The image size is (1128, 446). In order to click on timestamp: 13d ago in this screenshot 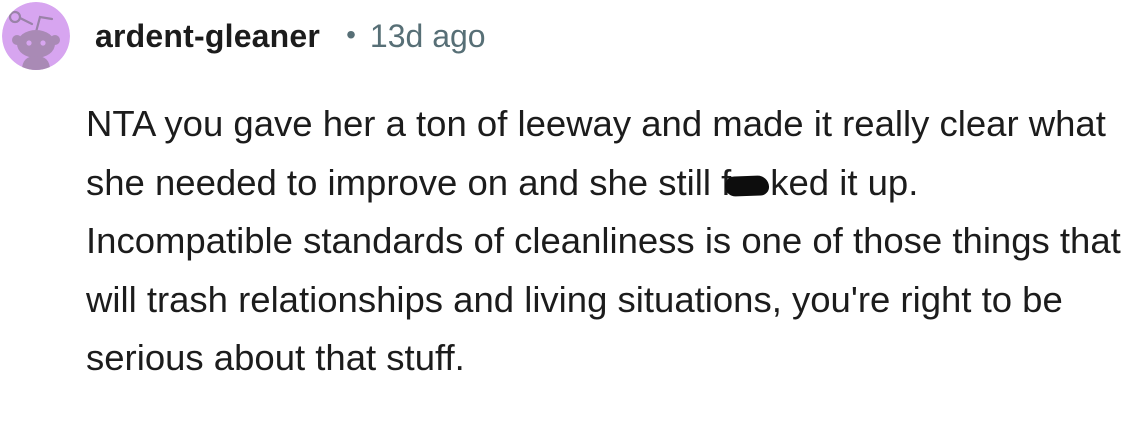, I will do `click(428, 36)`.